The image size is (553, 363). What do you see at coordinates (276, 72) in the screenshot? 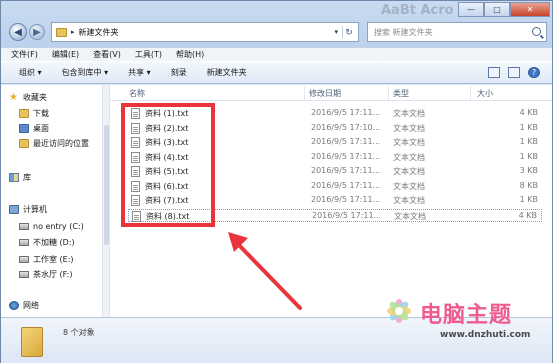
I see `command-bar: 组织 ▾ 包含到库中 ▾ 共享 ▾ 刻录 新建文件夹 ?` at bounding box center [276, 72].